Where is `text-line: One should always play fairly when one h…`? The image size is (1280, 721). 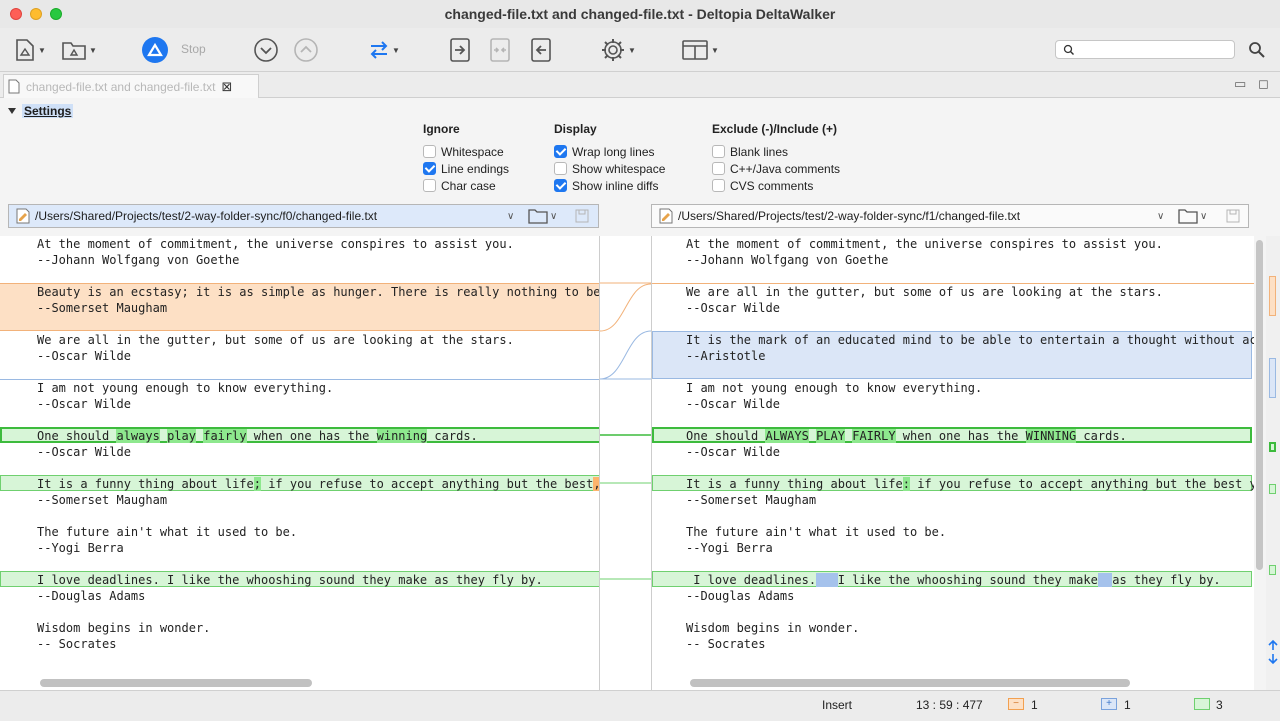
text-line: One should always play fairly when one h… is located at coordinates (257, 436).